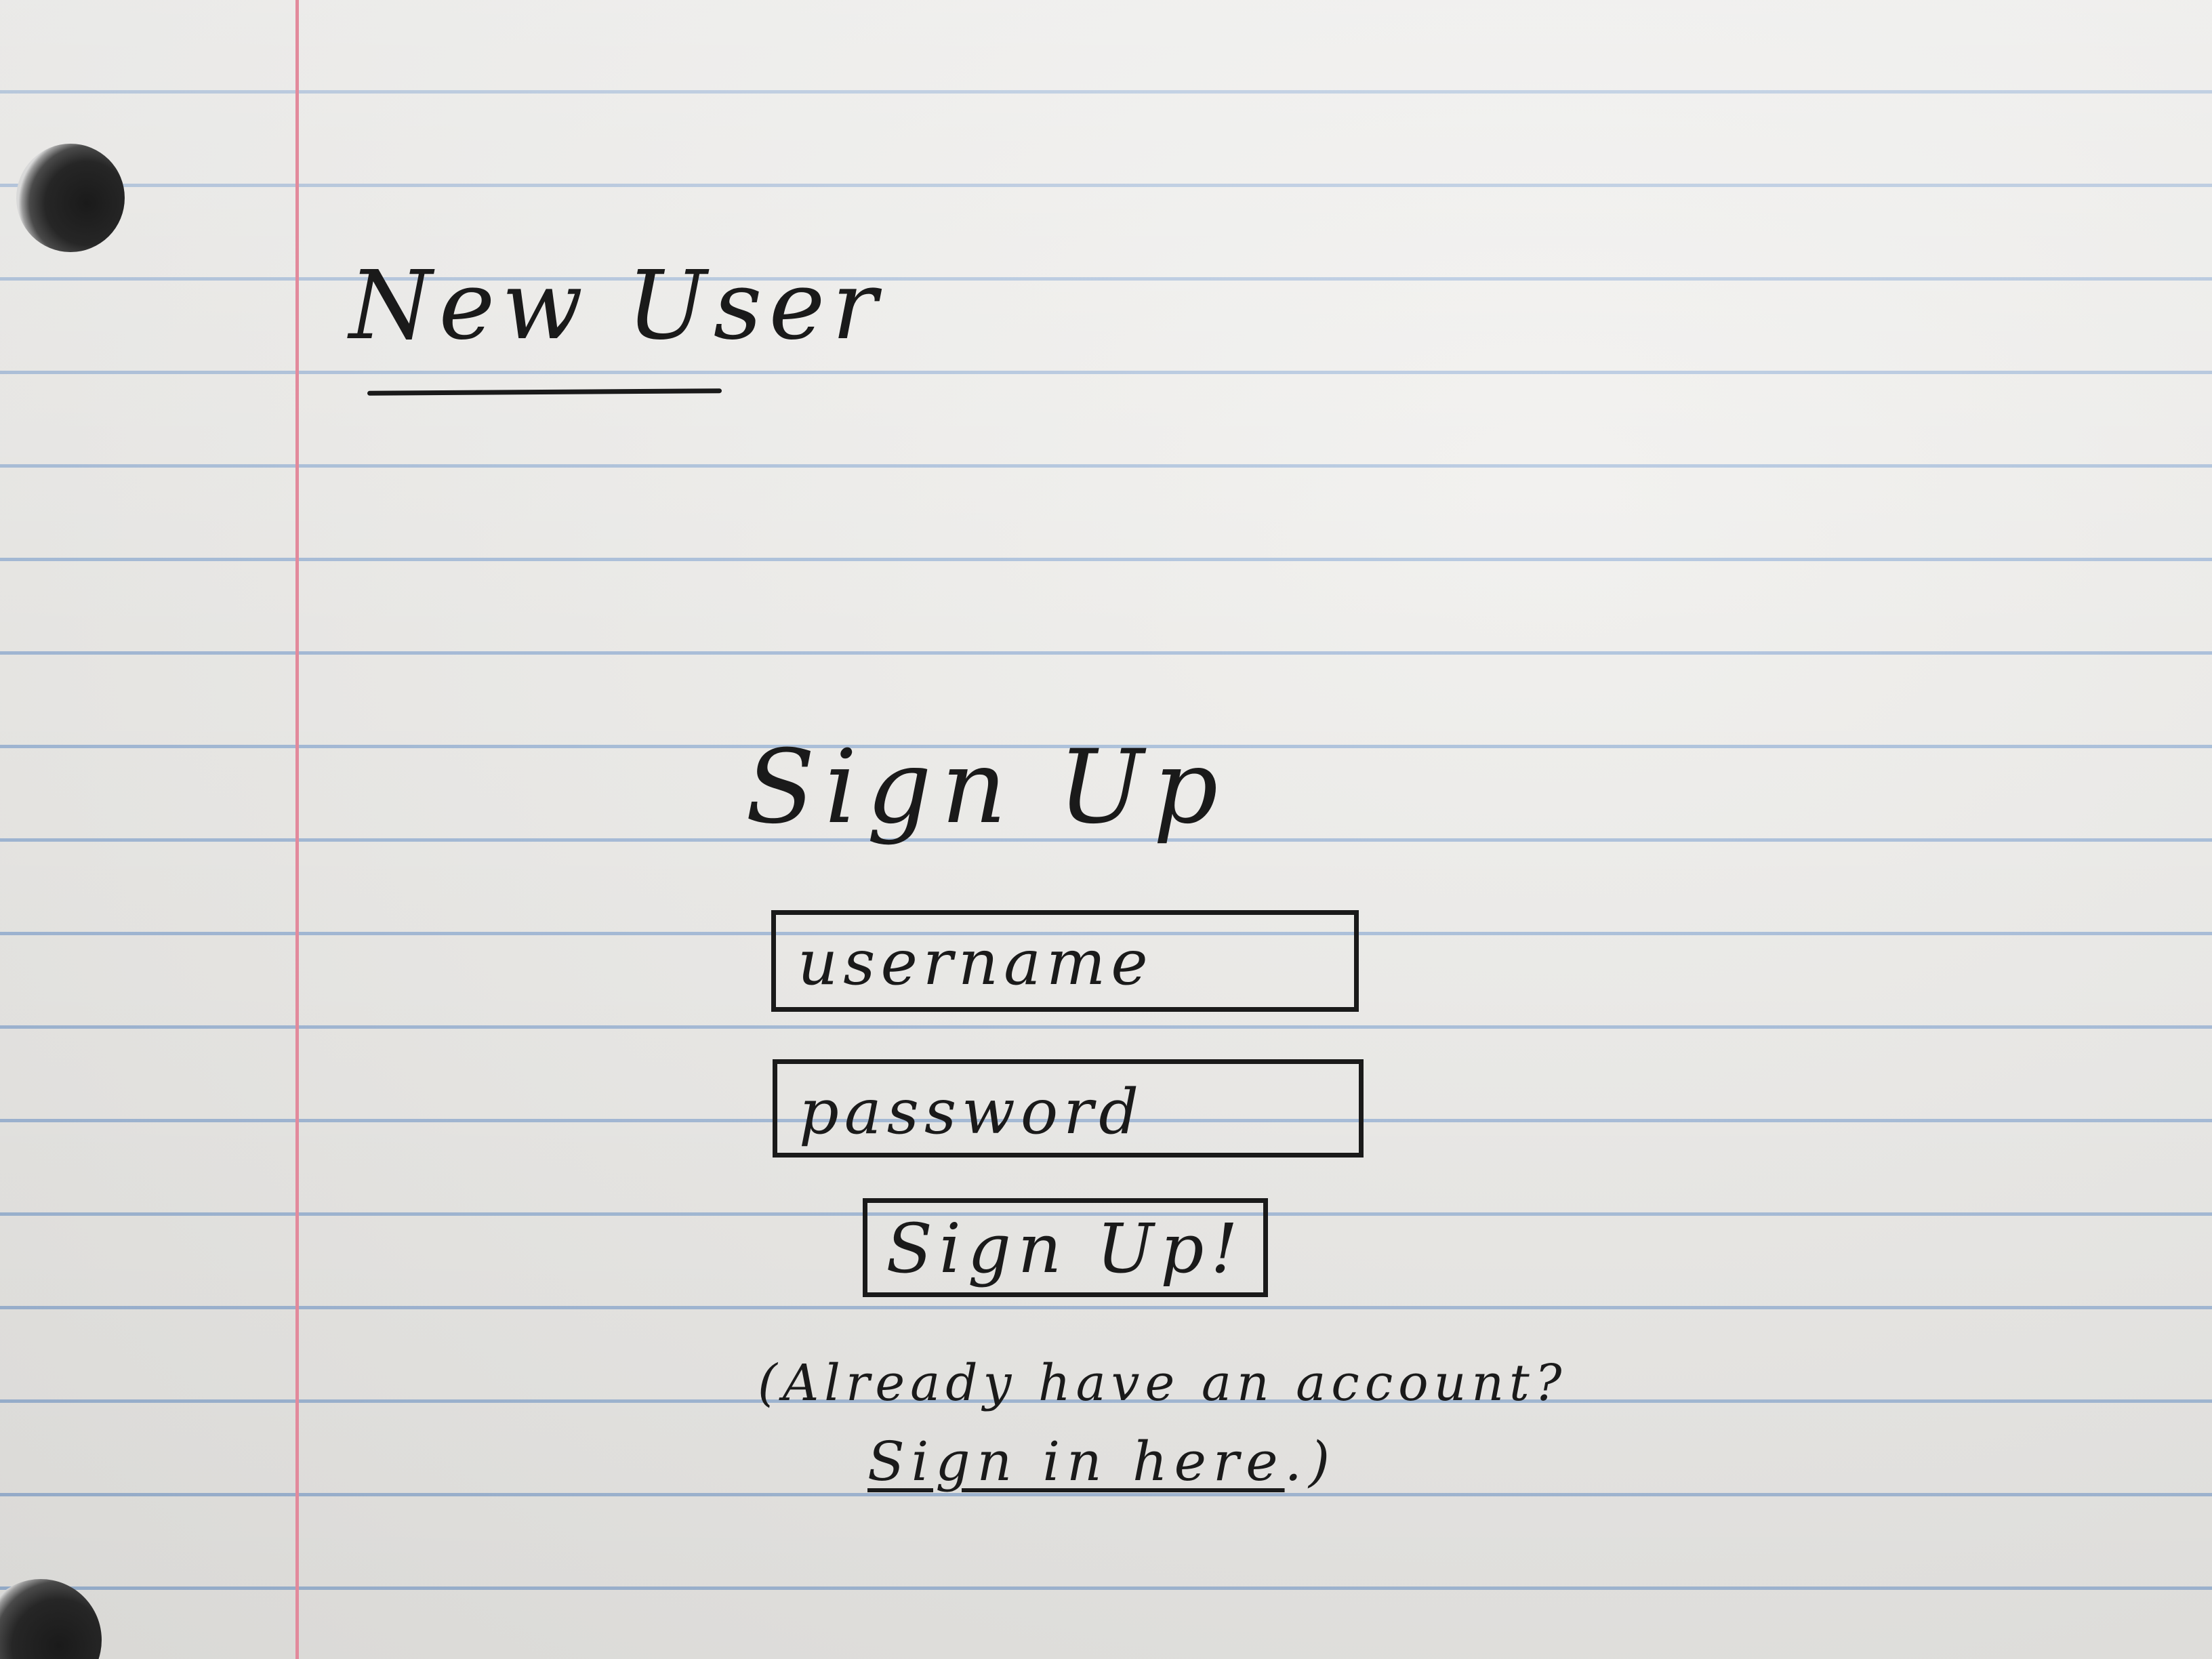 This screenshot has height=1659, width=2212. Describe the element at coordinates (616, 306) in the screenshot. I see `page-title: New User` at that location.